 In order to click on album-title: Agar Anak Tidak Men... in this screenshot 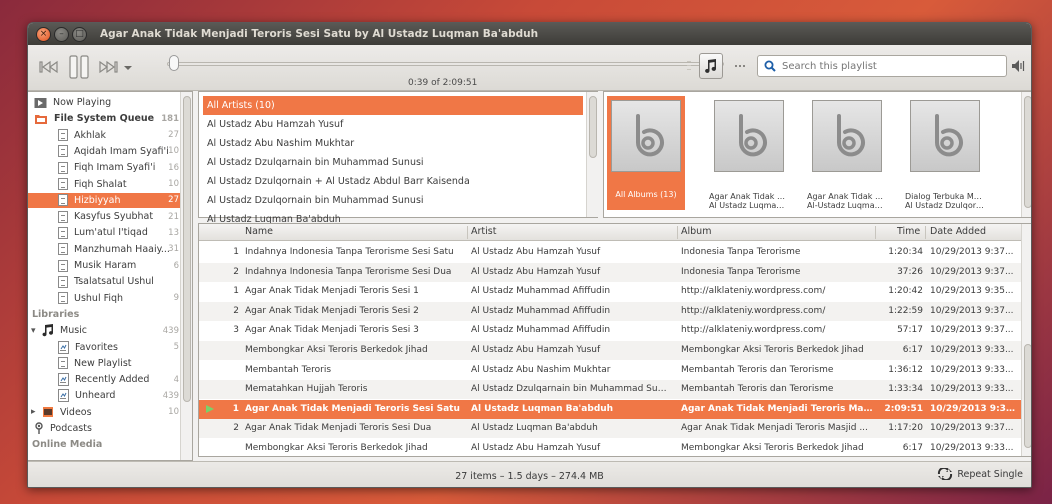, I will do `click(847, 196)`.